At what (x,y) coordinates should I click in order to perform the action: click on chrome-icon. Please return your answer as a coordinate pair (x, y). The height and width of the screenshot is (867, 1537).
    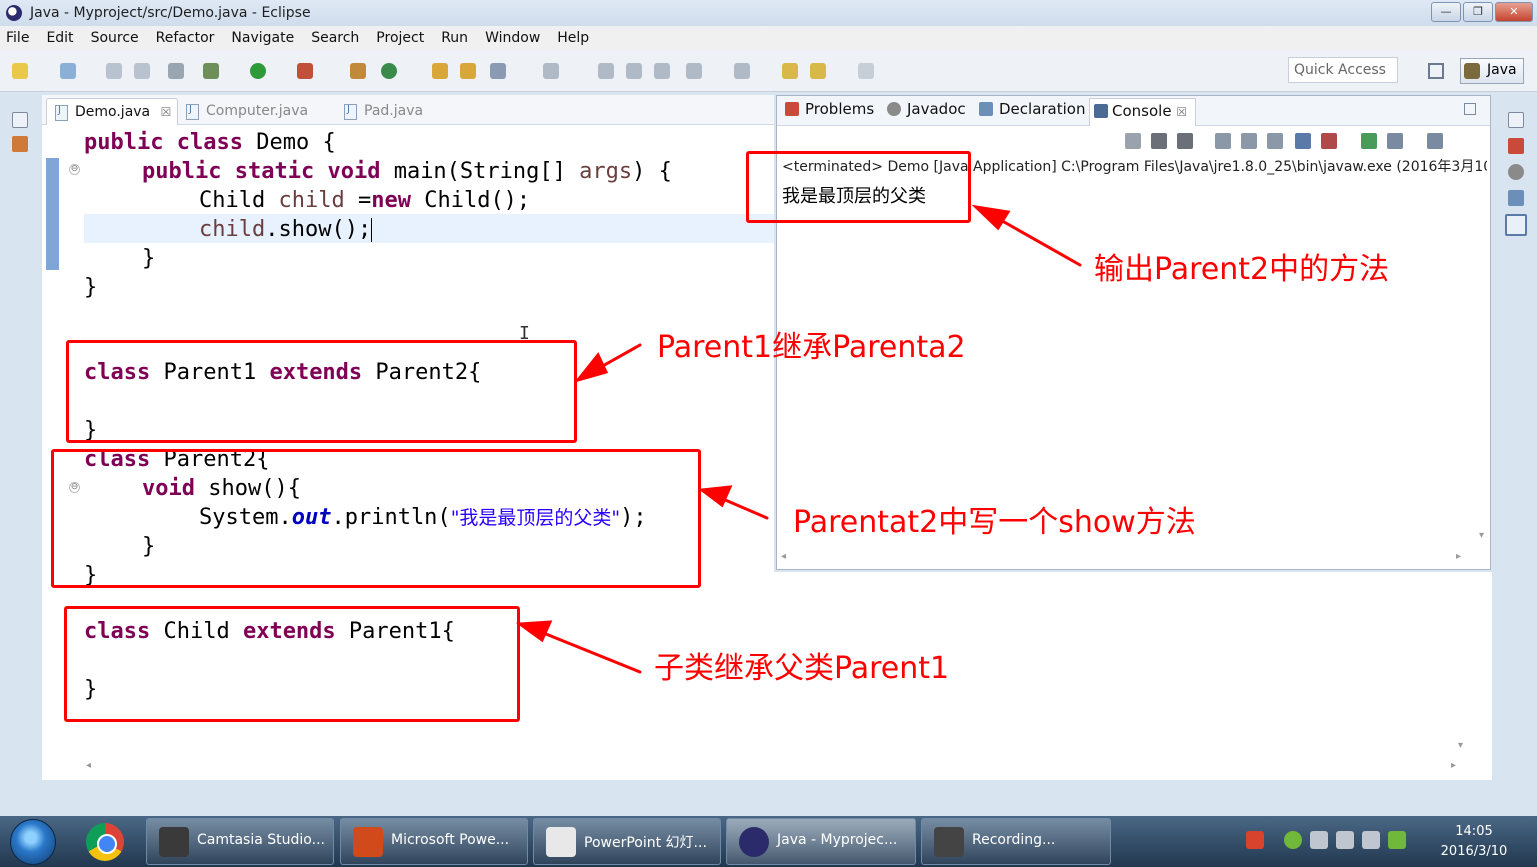
    Looking at the image, I should click on (105, 842).